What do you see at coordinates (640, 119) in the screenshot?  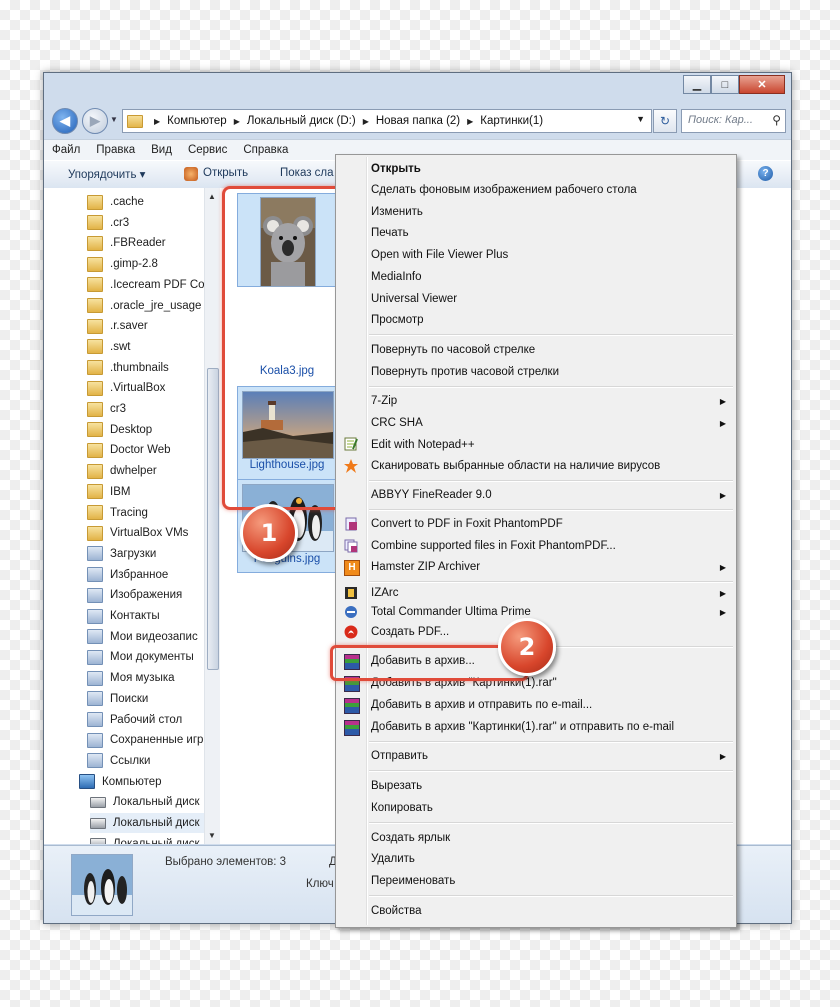 I see `address-dropdown-icon: ▼` at bounding box center [640, 119].